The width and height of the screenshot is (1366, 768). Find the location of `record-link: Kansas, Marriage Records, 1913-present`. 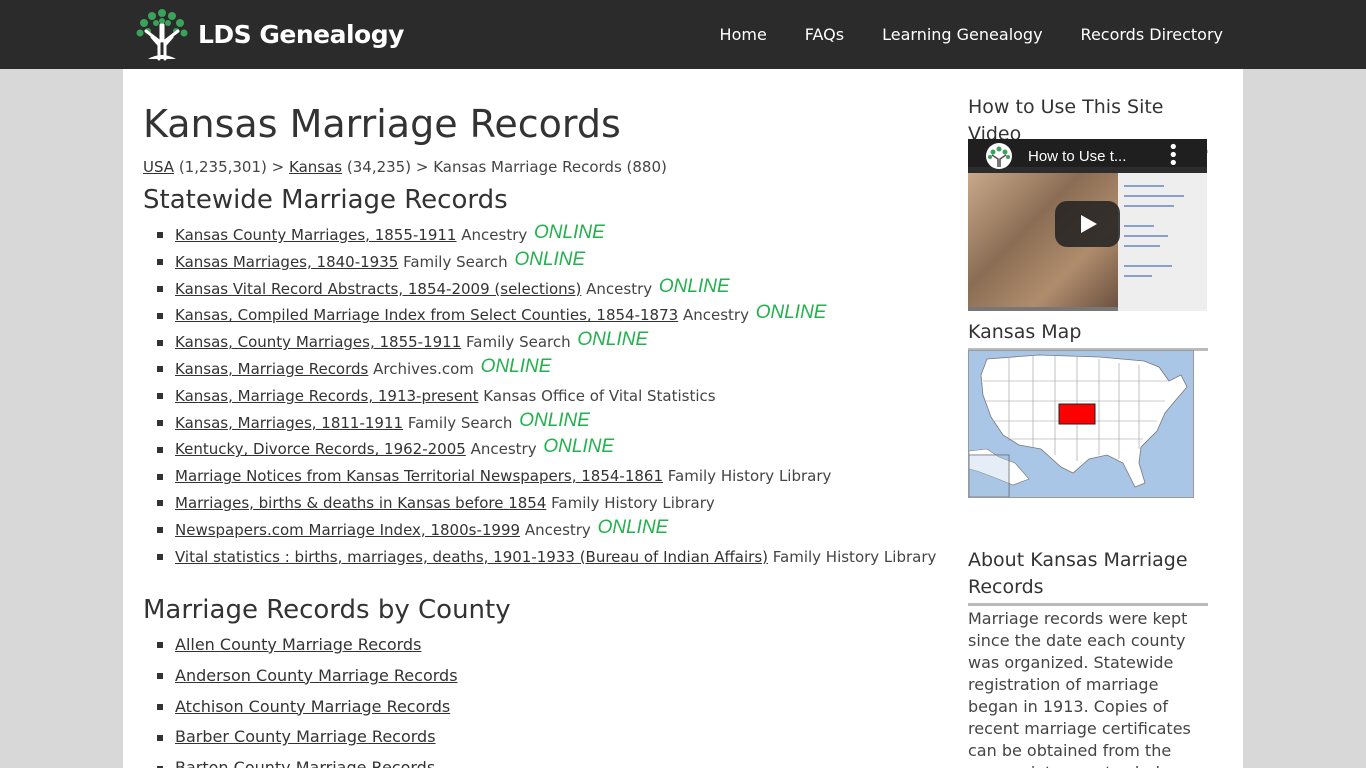

record-link: Kansas, Marriage Records, 1913-present is located at coordinates (327, 396).